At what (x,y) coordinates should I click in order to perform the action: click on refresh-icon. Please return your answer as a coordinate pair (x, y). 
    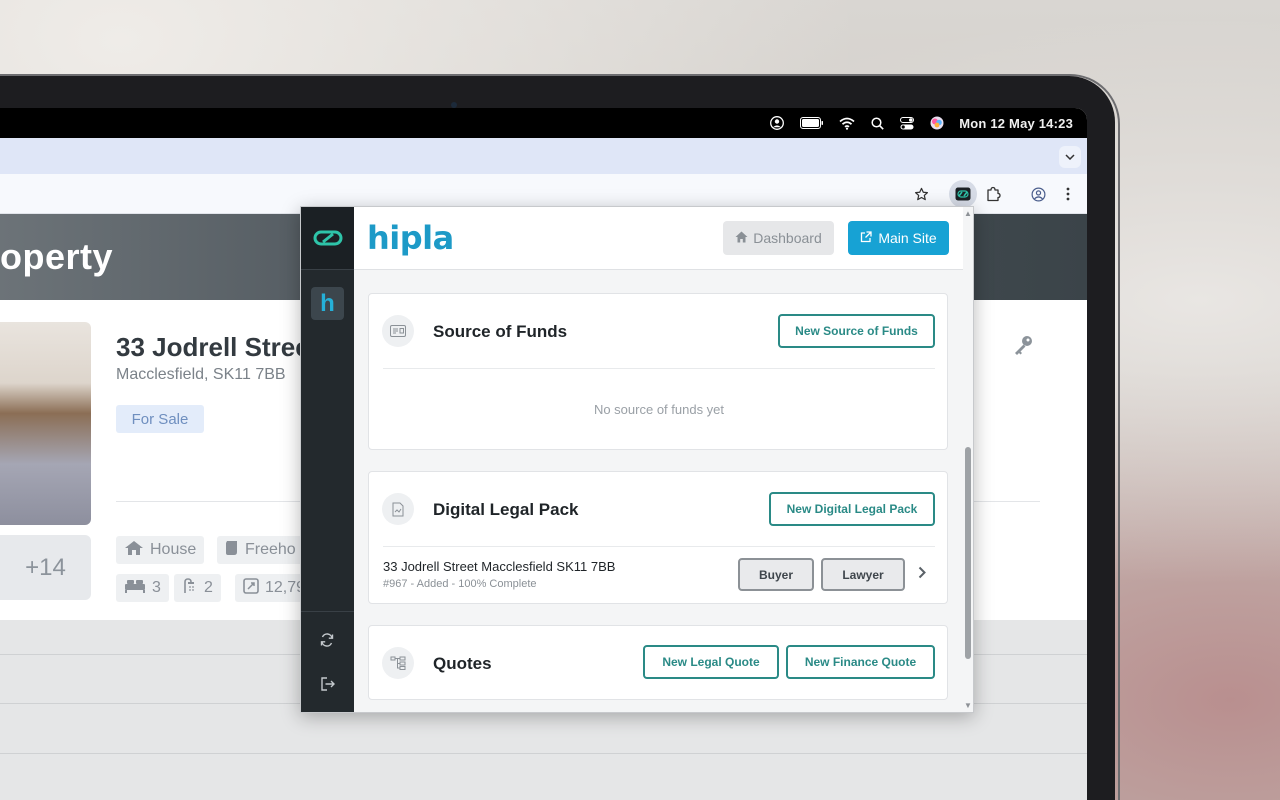
    Looking at the image, I should click on (327, 640).